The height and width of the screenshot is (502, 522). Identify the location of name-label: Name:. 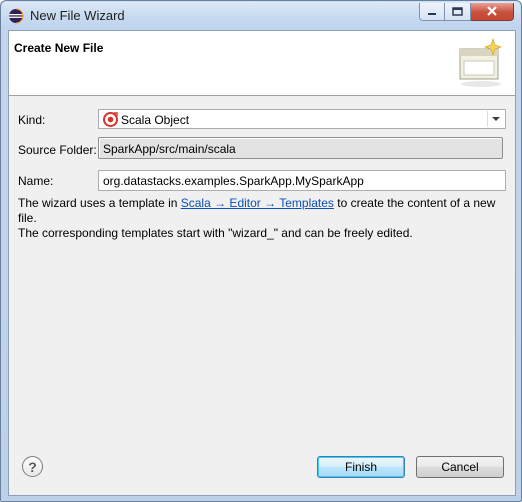
(36, 181).